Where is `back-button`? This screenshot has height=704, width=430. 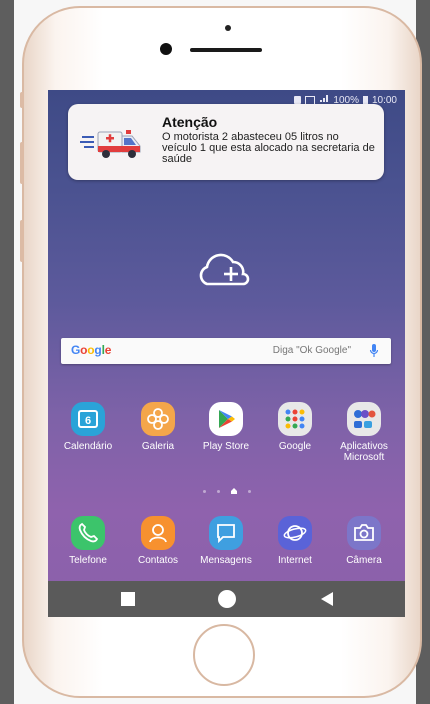 back-button is located at coordinates (327, 599).